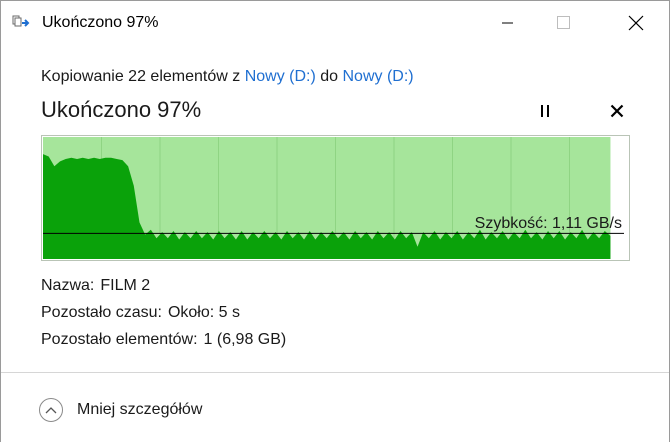 The height and width of the screenshot is (442, 670). I want to click on items-label: Pozostało elementów:, so click(119, 339).